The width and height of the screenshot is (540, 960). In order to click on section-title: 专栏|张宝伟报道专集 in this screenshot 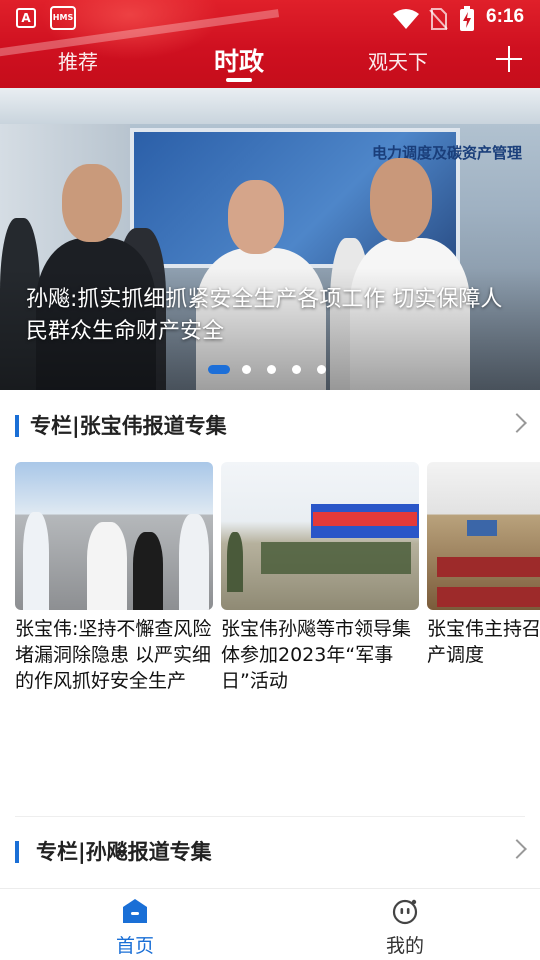, I will do `click(128, 426)`.